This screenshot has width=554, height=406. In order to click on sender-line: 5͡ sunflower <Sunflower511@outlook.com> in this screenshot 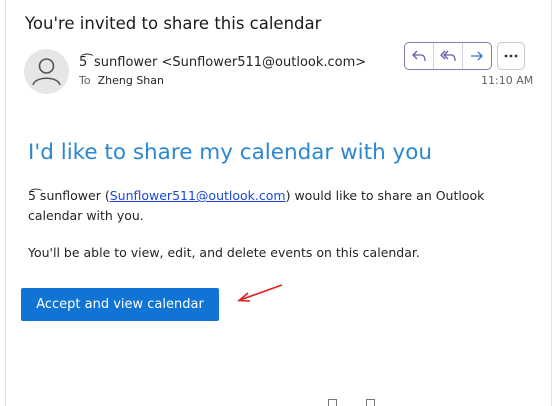, I will do `click(222, 62)`.